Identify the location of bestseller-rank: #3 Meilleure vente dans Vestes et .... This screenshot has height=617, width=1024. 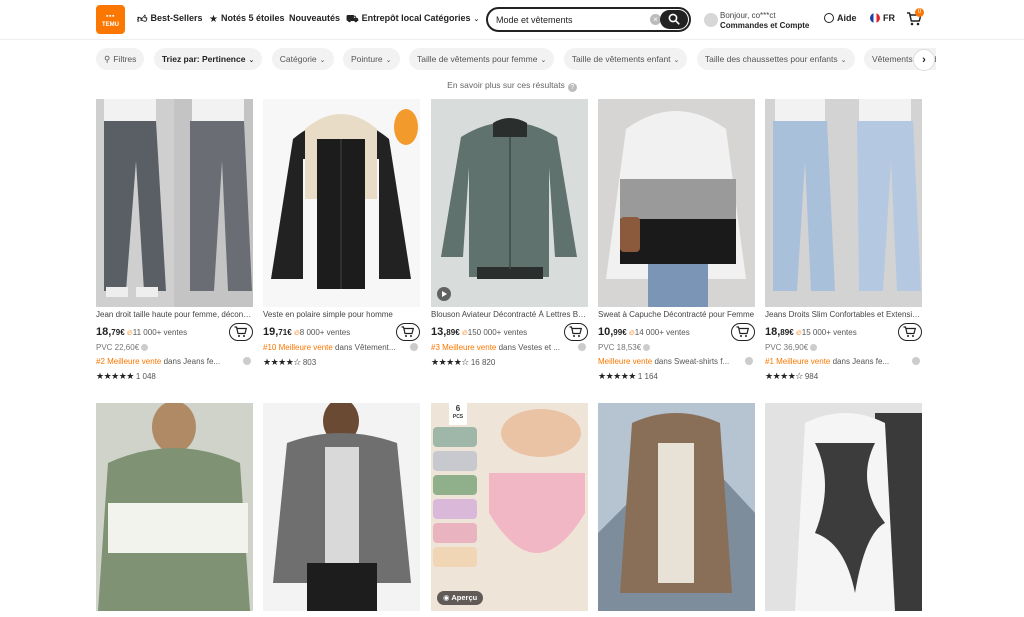
(506, 347).